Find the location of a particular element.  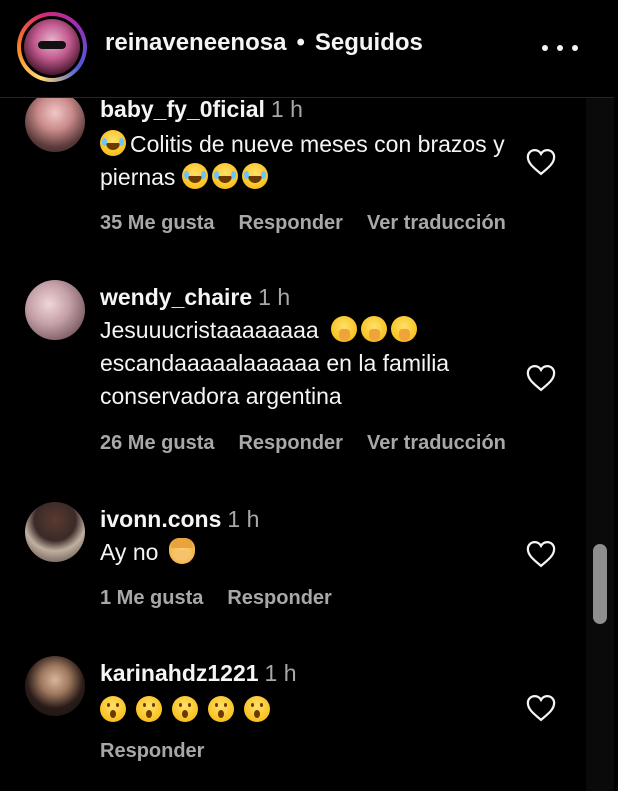

more-horizontal-icon is located at coordinates (560, 48).